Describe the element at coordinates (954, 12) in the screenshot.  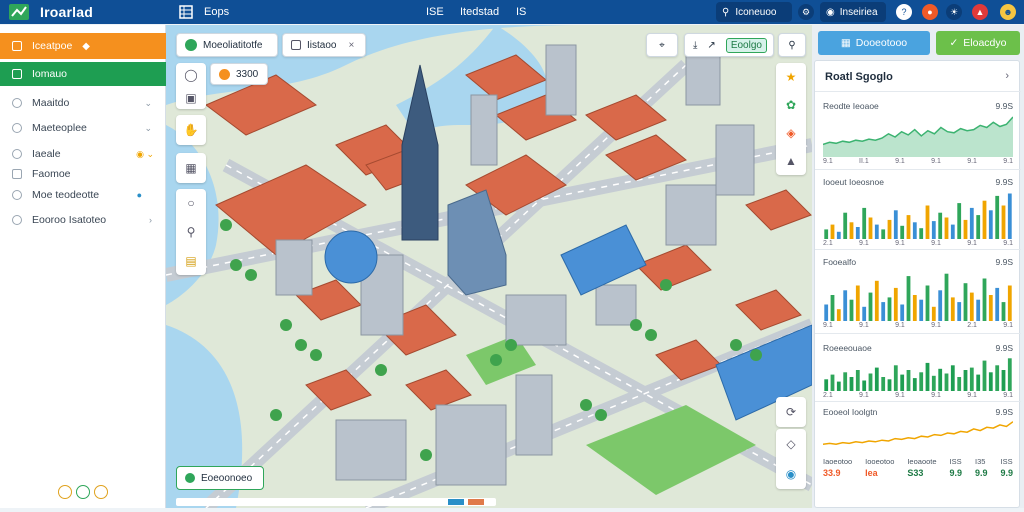
I see `bell-icon: ☀` at that location.